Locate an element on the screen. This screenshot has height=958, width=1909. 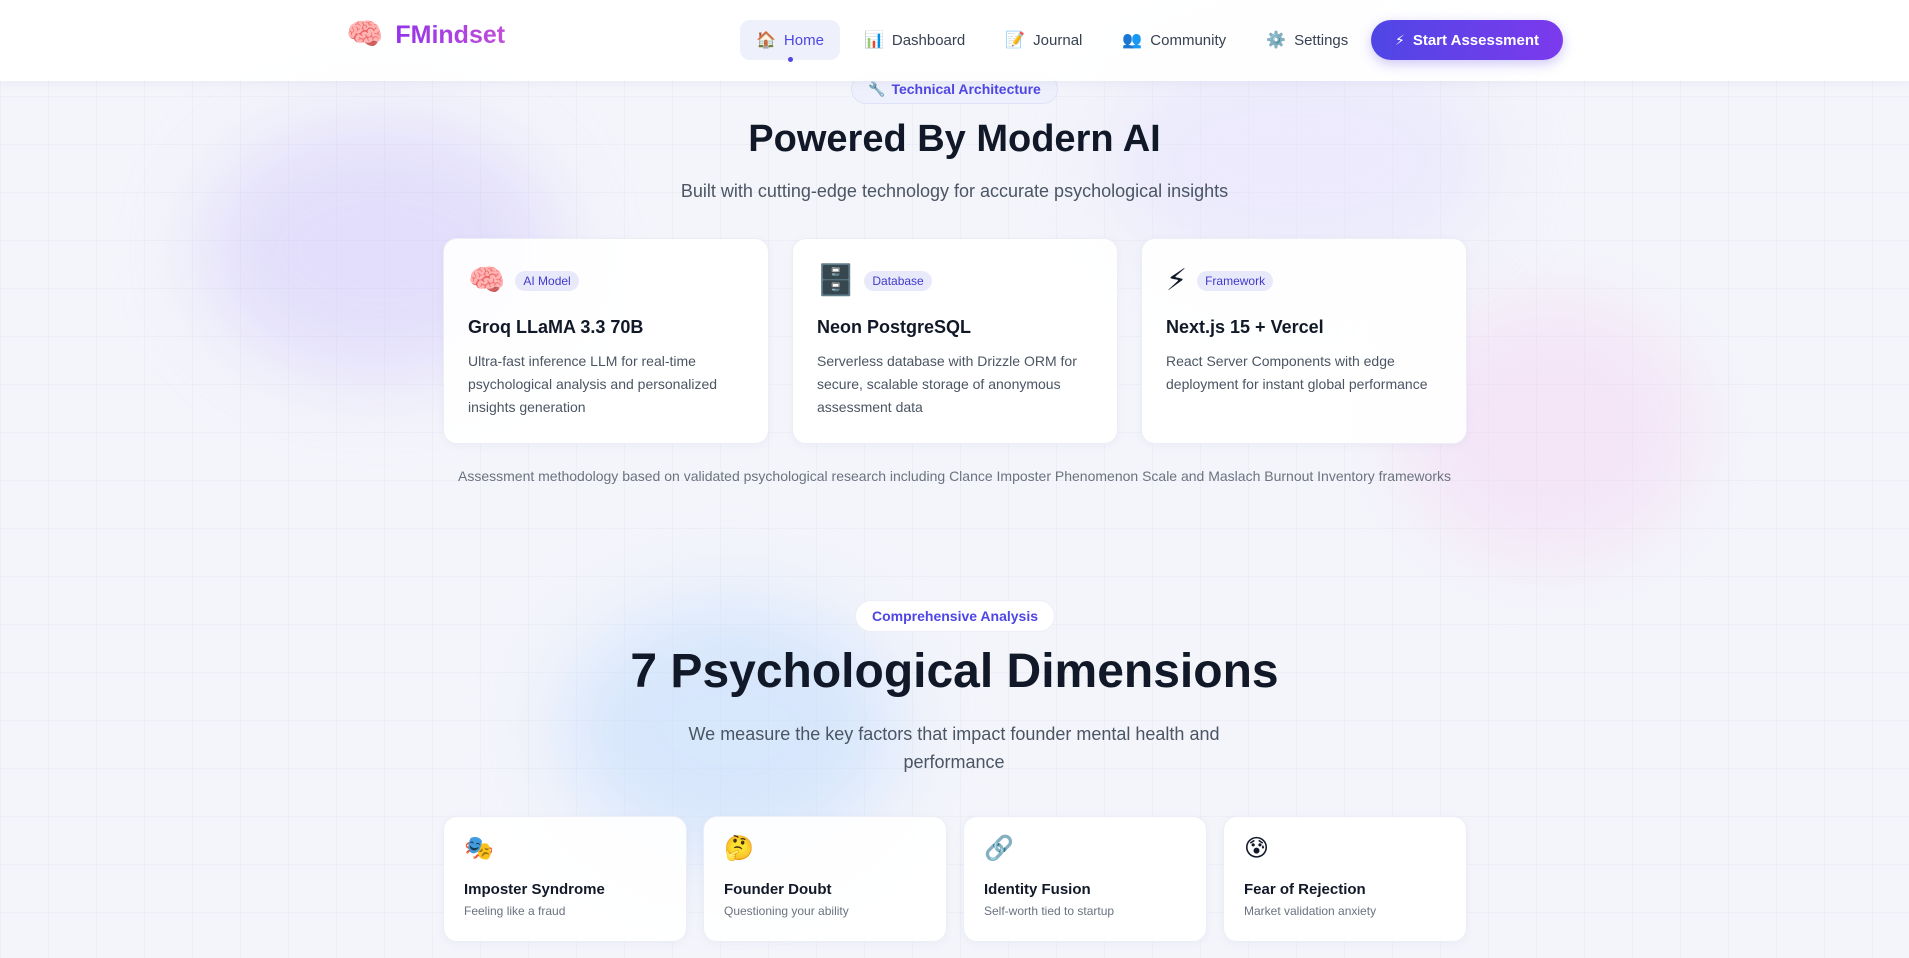
bar-chart-icon: 📊 is located at coordinates (873, 40).